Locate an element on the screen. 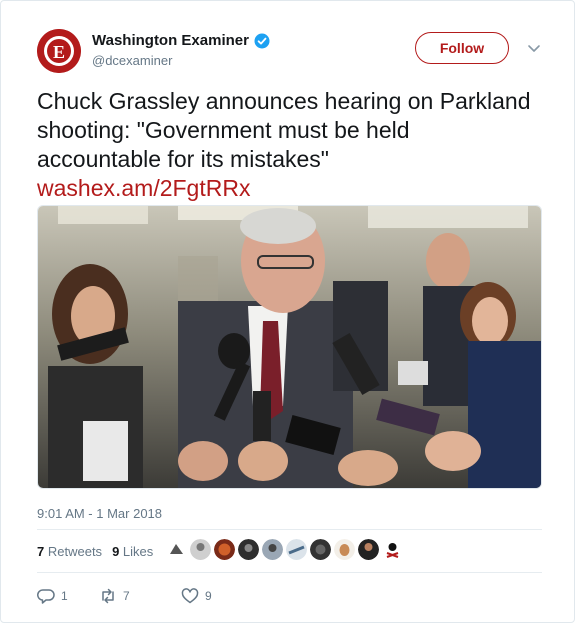  account-display-name: Washington Examiner is located at coordinates (170, 40).